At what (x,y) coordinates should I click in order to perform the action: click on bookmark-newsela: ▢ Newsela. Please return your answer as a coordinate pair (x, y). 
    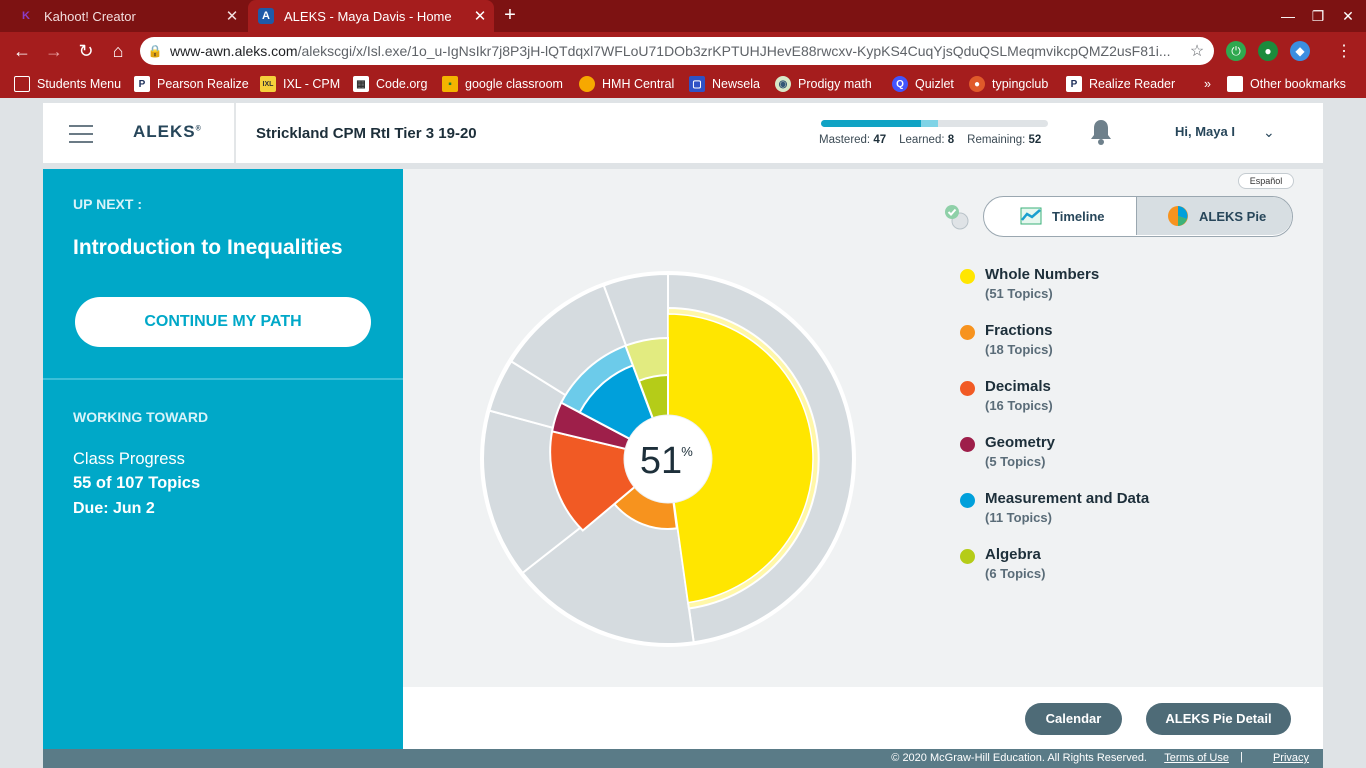
    Looking at the image, I should click on (724, 84).